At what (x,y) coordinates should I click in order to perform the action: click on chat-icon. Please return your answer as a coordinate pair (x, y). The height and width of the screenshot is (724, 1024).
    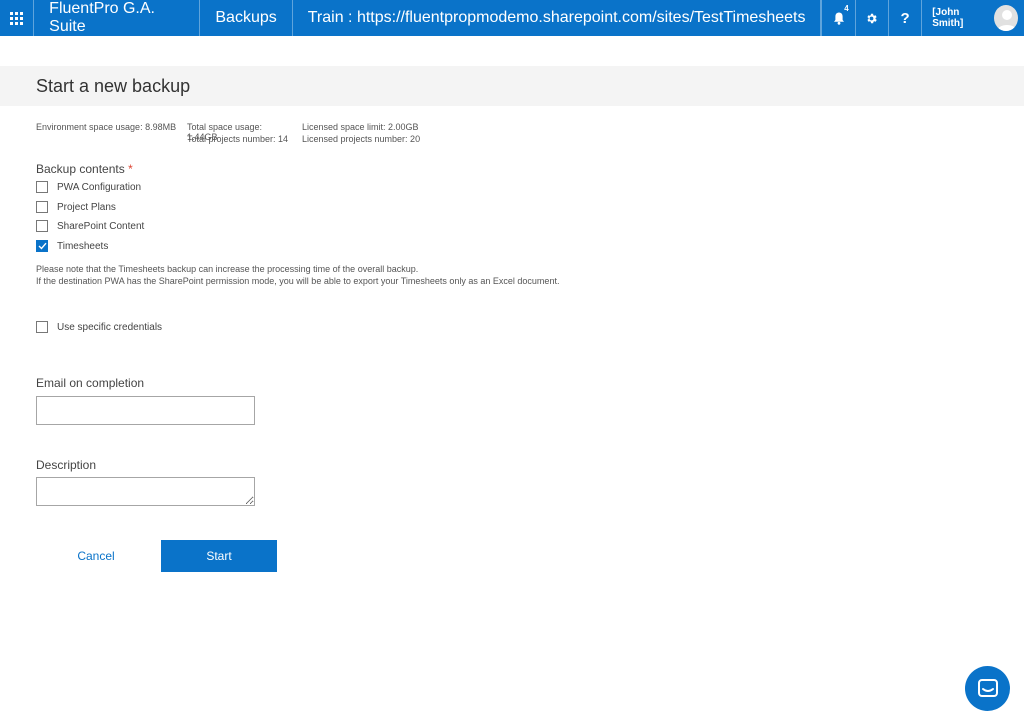
    Looking at the image, I should click on (987, 687).